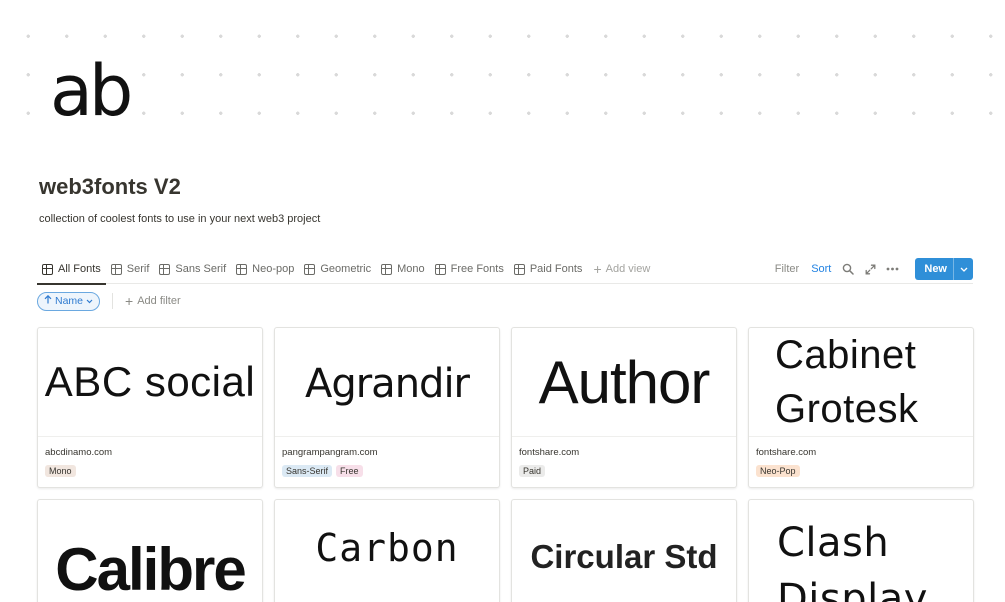 Image resolution: width=1005 pixels, height=602 pixels. I want to click on tab-label: Neo-pop, so click(273, 269).